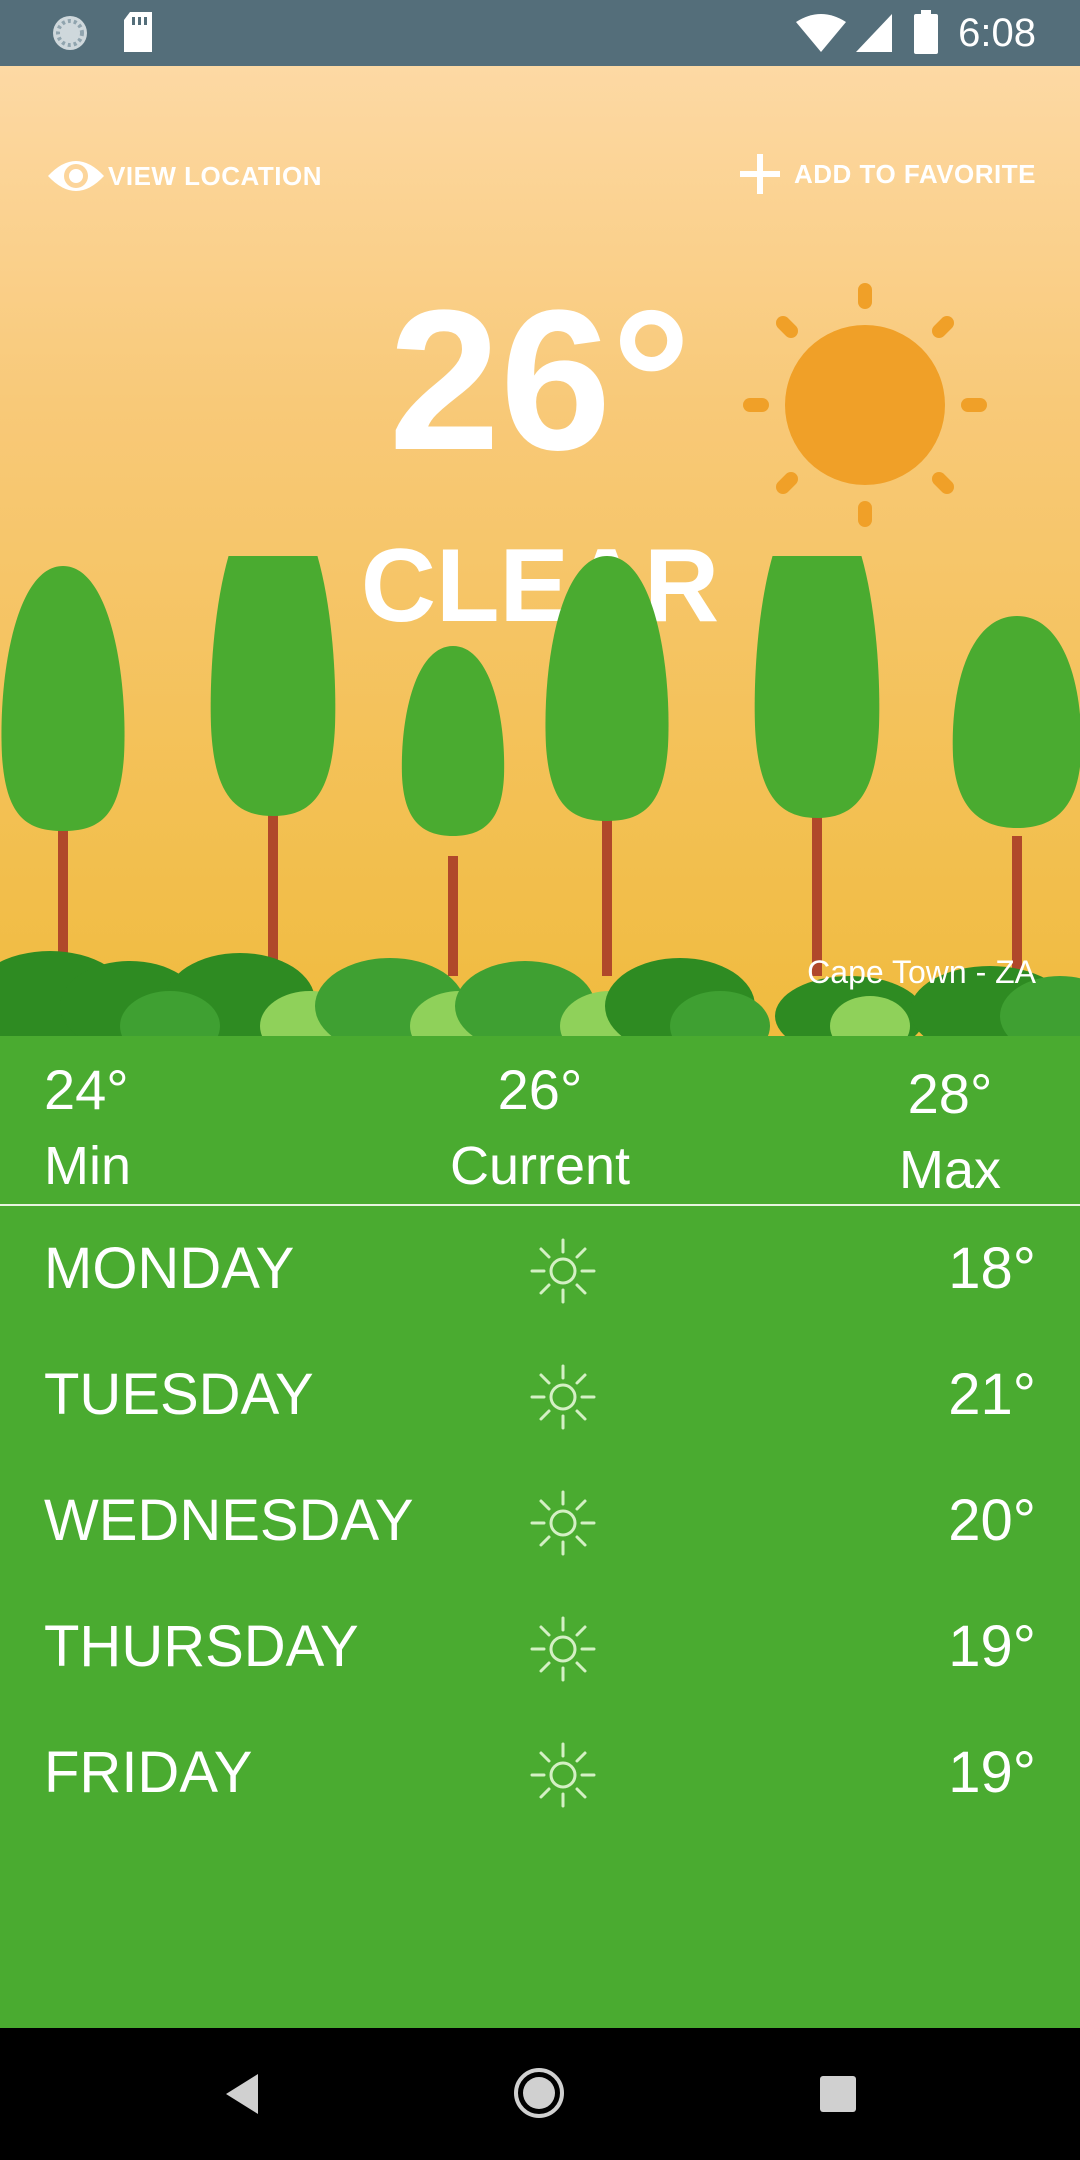 This screenshot has height=2160, width=1080. I want to click on forecast-day: WEDNESDAY, so click(229, 1520).